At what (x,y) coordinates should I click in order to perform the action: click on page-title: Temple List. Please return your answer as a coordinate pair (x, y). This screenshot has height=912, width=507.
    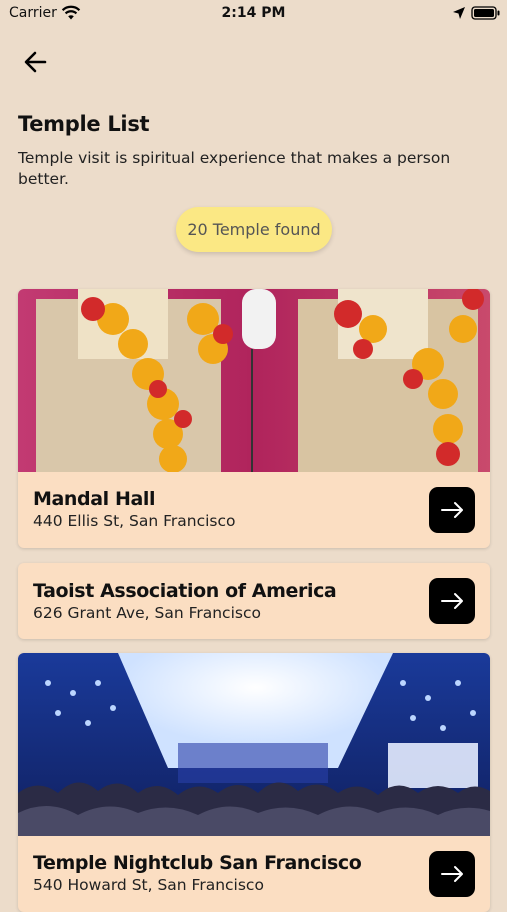
    Looking at the image, I should click on (84, 124).